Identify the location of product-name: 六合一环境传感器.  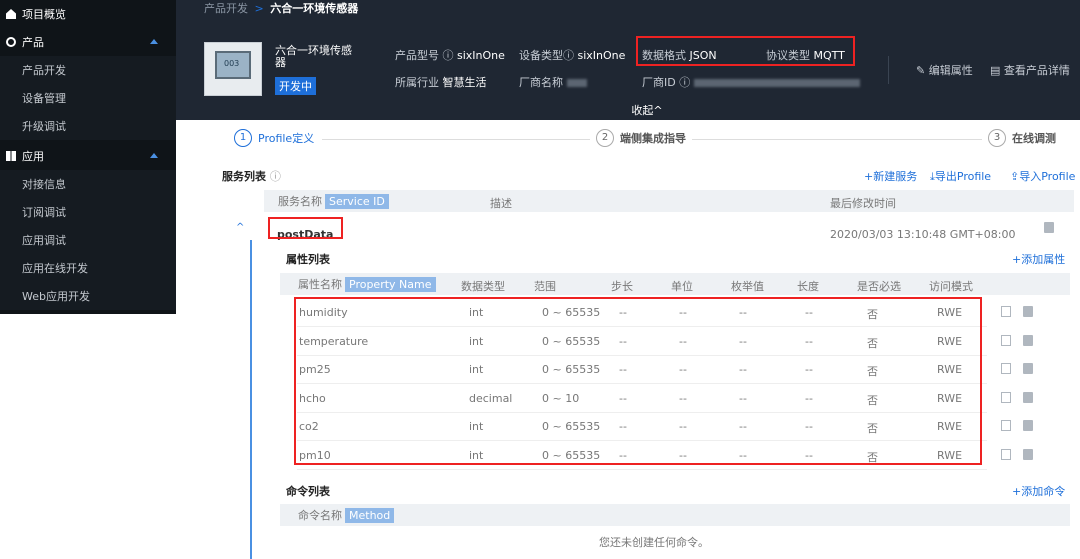
(313, 56).